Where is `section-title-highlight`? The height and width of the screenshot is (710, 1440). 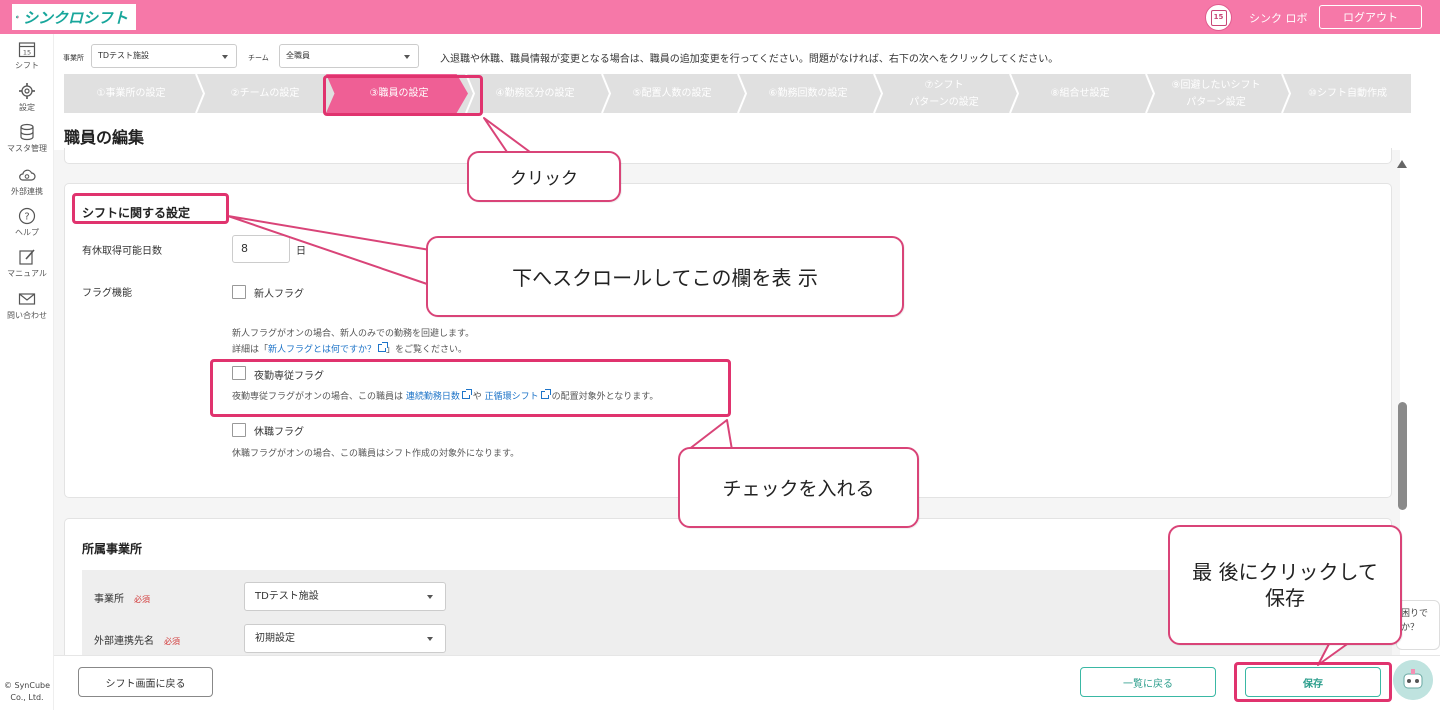
section-title-highlight is located at coordinates (150, 208).